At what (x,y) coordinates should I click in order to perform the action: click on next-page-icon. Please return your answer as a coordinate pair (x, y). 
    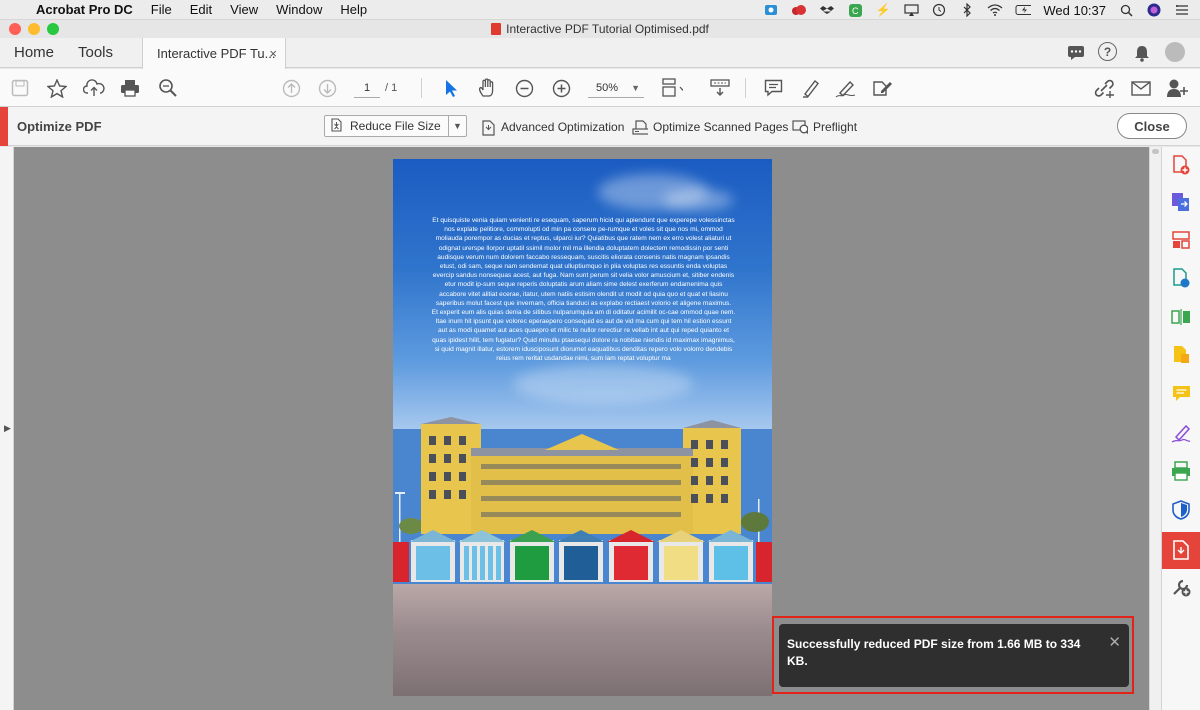
    Looking at the image, I should click on (327, 88).